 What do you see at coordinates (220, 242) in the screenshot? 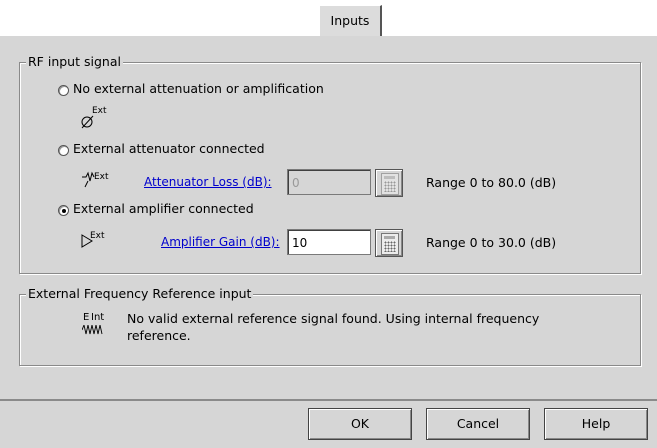
I see `amplifier-gain-link: Amplifier Gain (dB):` at bounding box center [220, 242].